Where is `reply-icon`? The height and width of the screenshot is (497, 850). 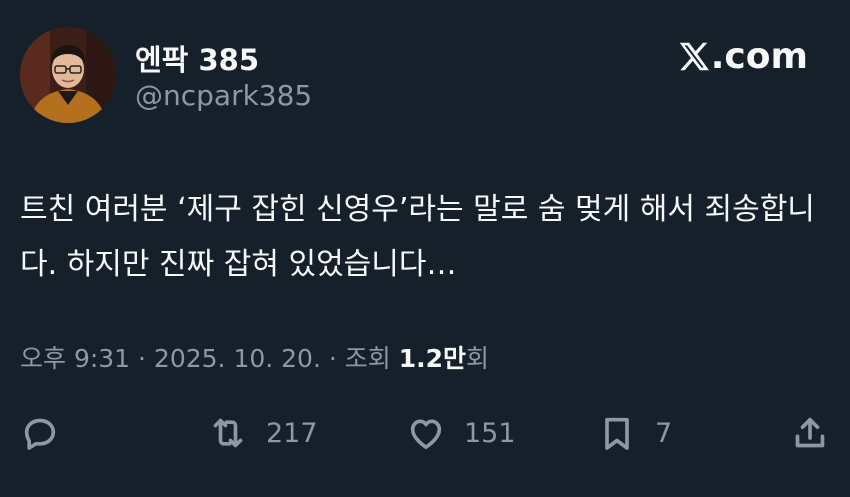 reply-icon is located at coordinates (40, 434).